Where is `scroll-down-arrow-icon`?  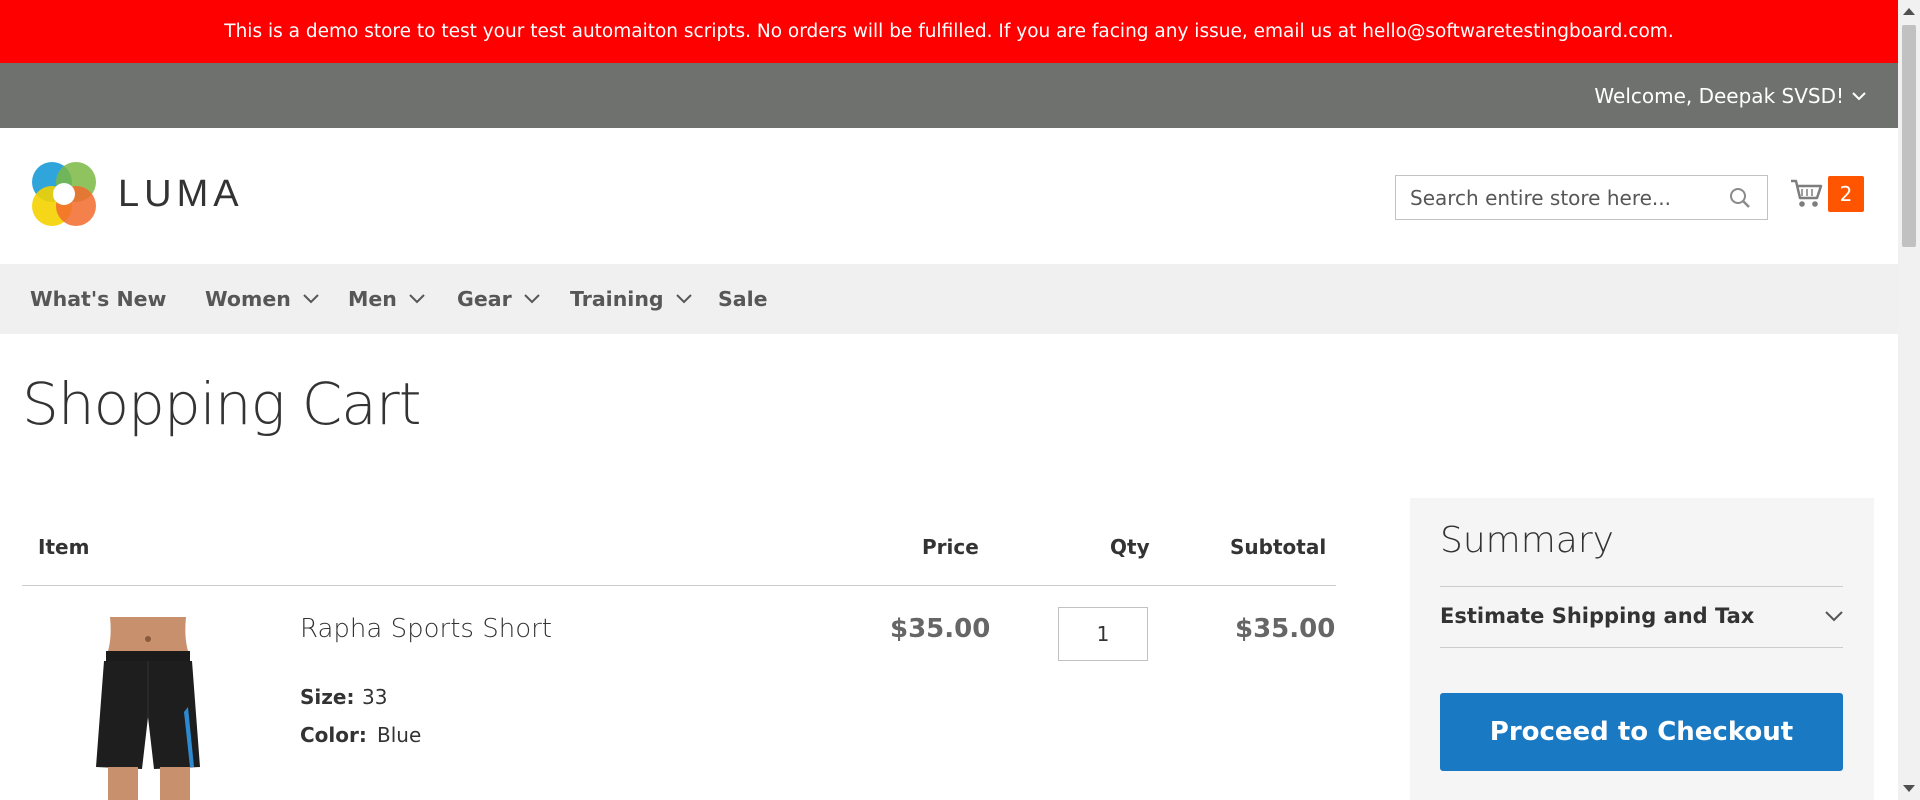
scroll-down-arrow-icon is located at coordinates (1909, 788).